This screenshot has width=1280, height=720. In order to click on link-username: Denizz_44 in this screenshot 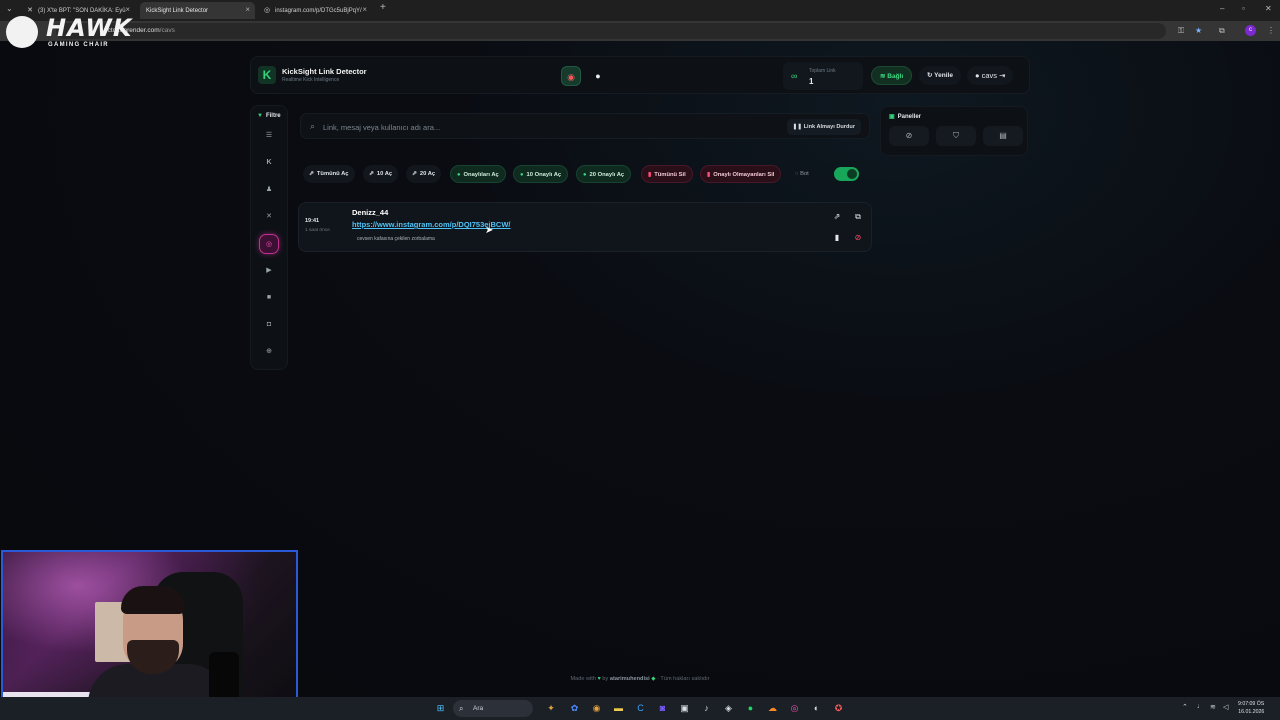, I will do `click(370, 212)`.